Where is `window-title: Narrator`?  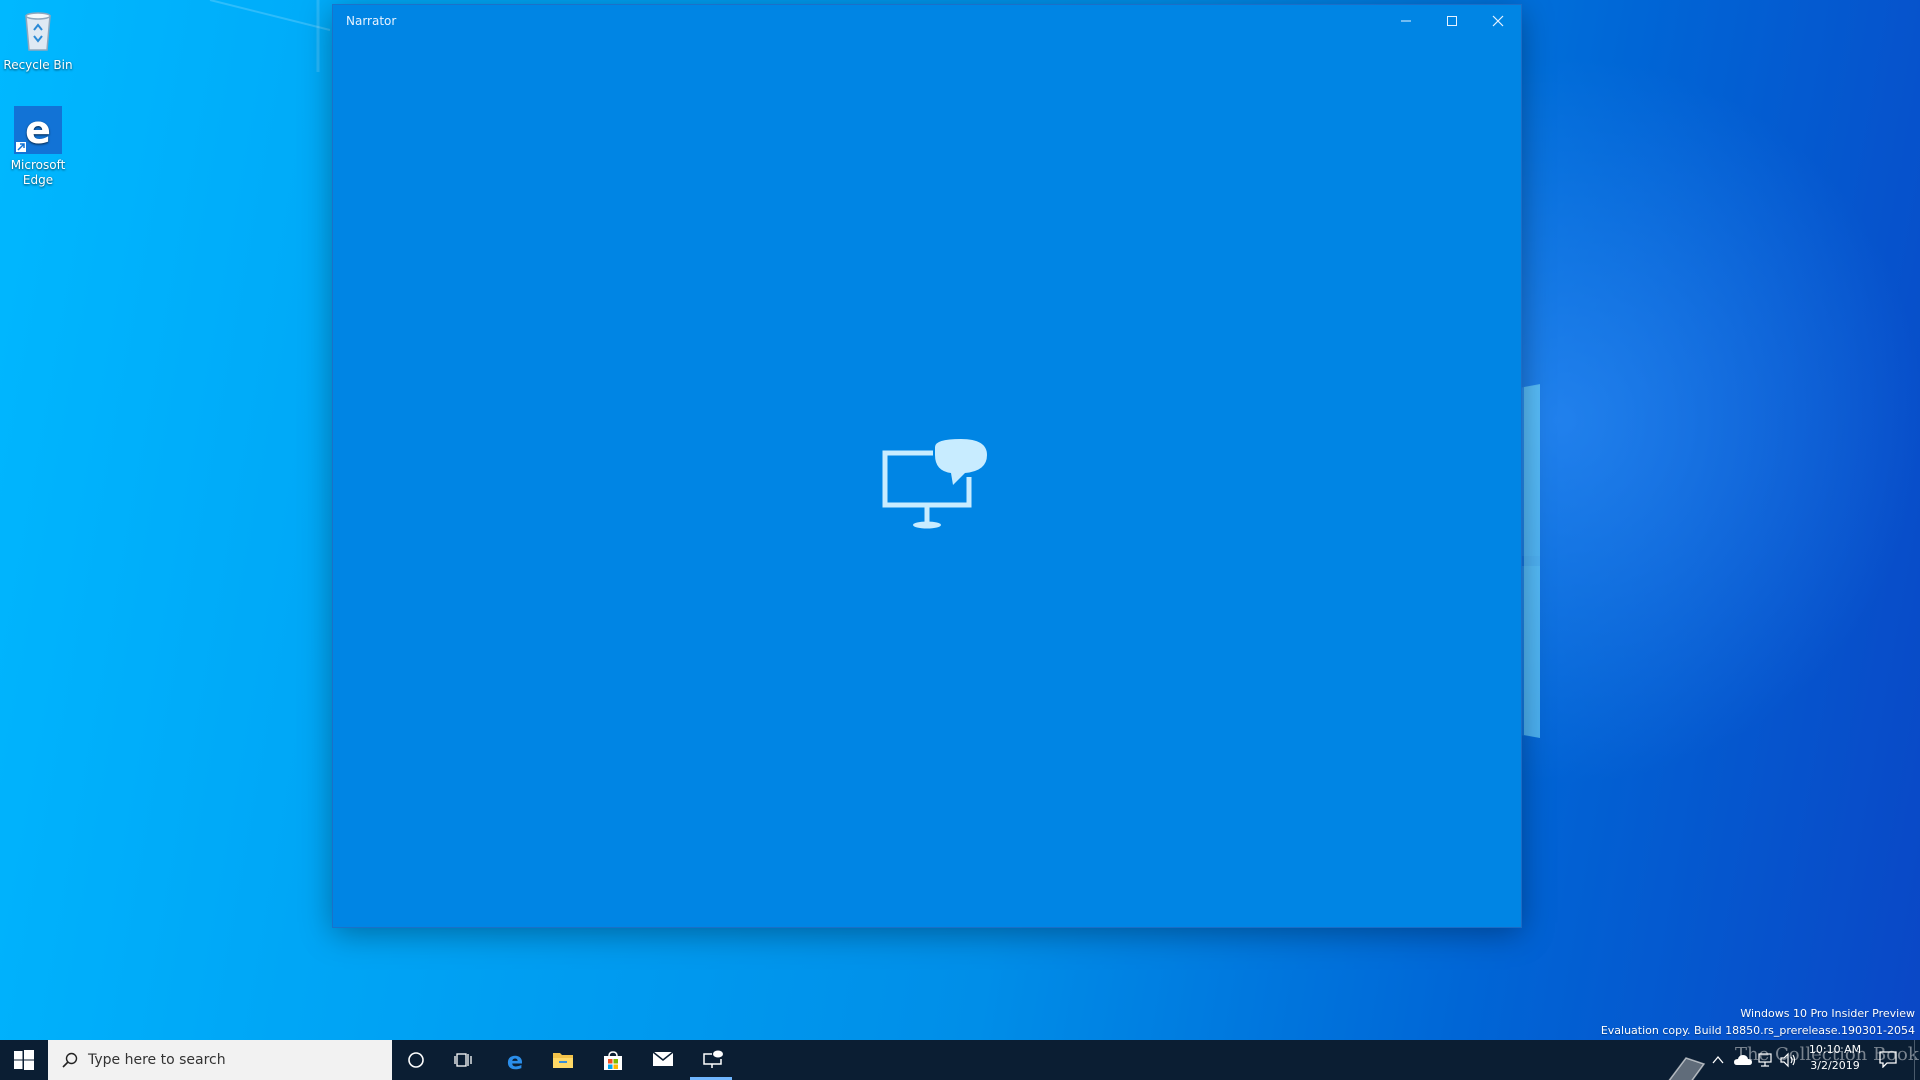
window-title: Narrator is located at coordinates (371, 21).